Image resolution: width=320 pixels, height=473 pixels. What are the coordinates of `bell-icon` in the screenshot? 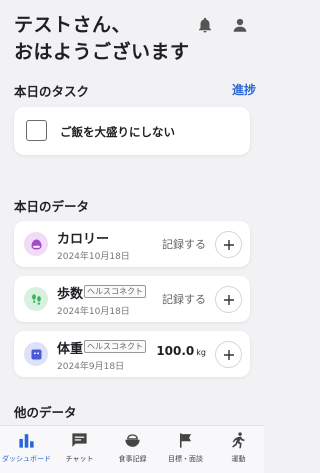 It's located at (205, 25).